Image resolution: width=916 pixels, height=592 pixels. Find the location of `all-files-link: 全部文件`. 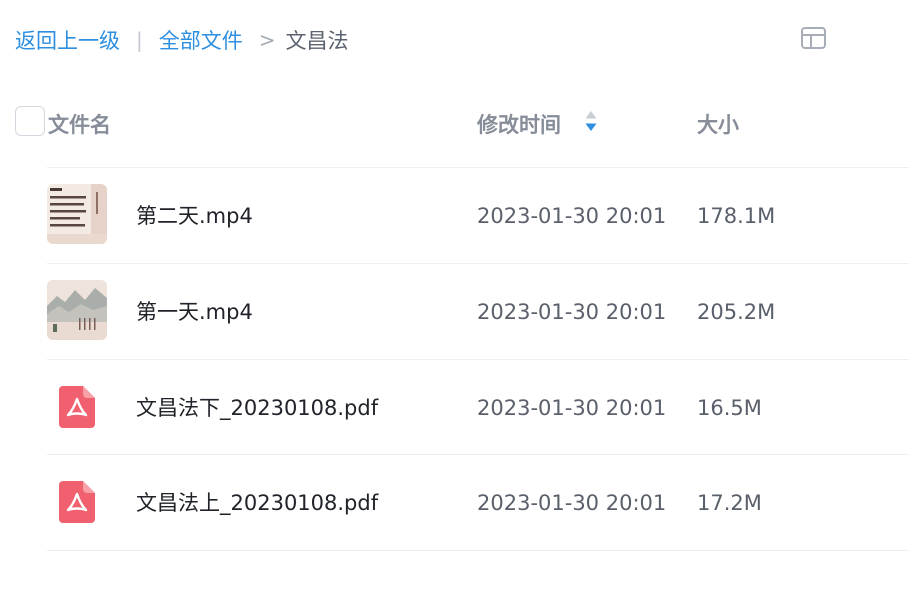

all-files-link: 全部文件 is located at coordinates (201, 40).